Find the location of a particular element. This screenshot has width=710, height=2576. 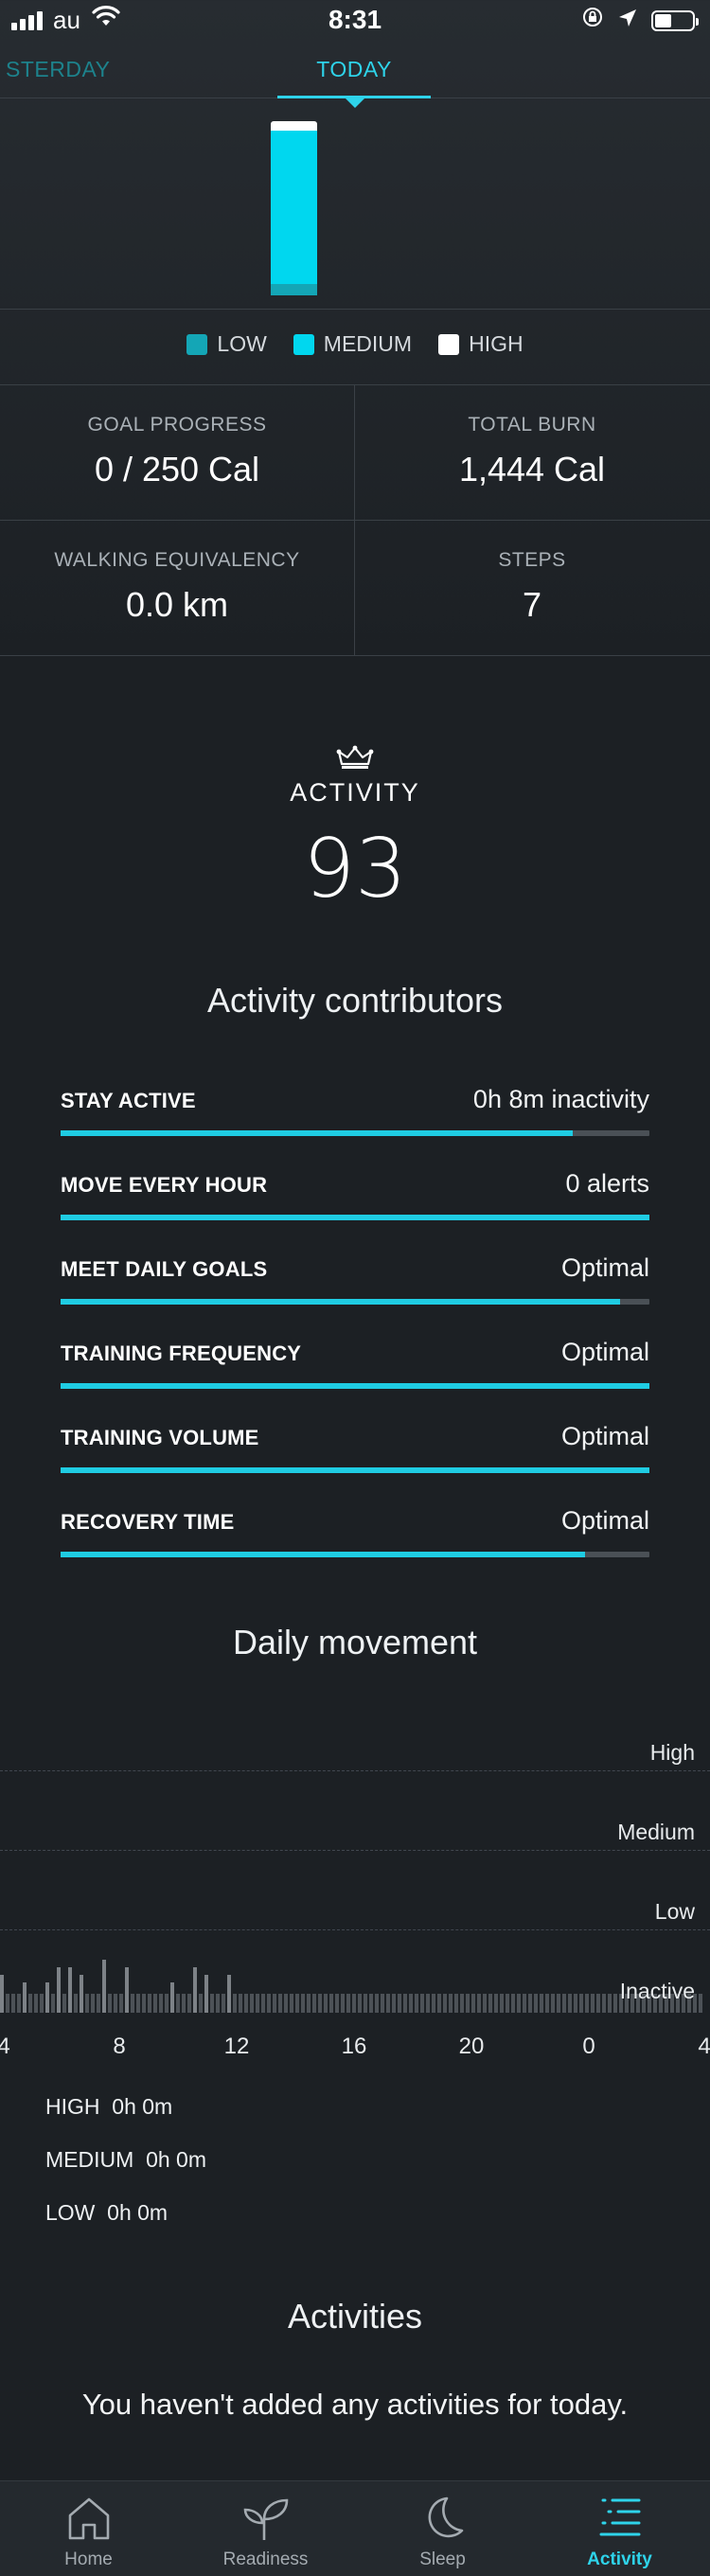

total-value: 0h 0m is located at coordinates (176, 2160).